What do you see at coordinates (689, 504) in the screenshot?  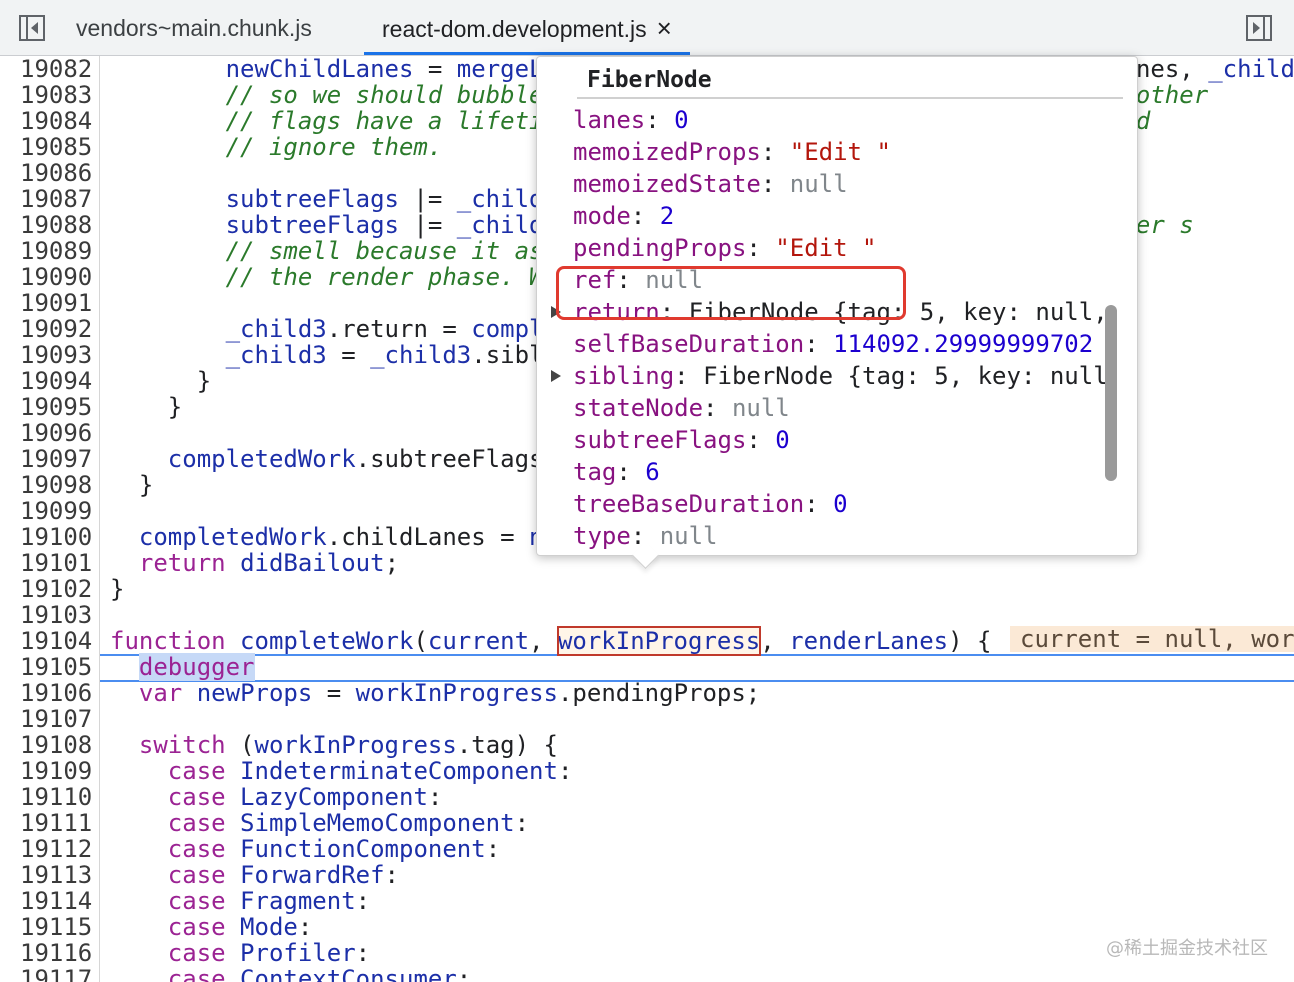 I see `property-key: treeBaseDuration` at bounding box center [689, 504].